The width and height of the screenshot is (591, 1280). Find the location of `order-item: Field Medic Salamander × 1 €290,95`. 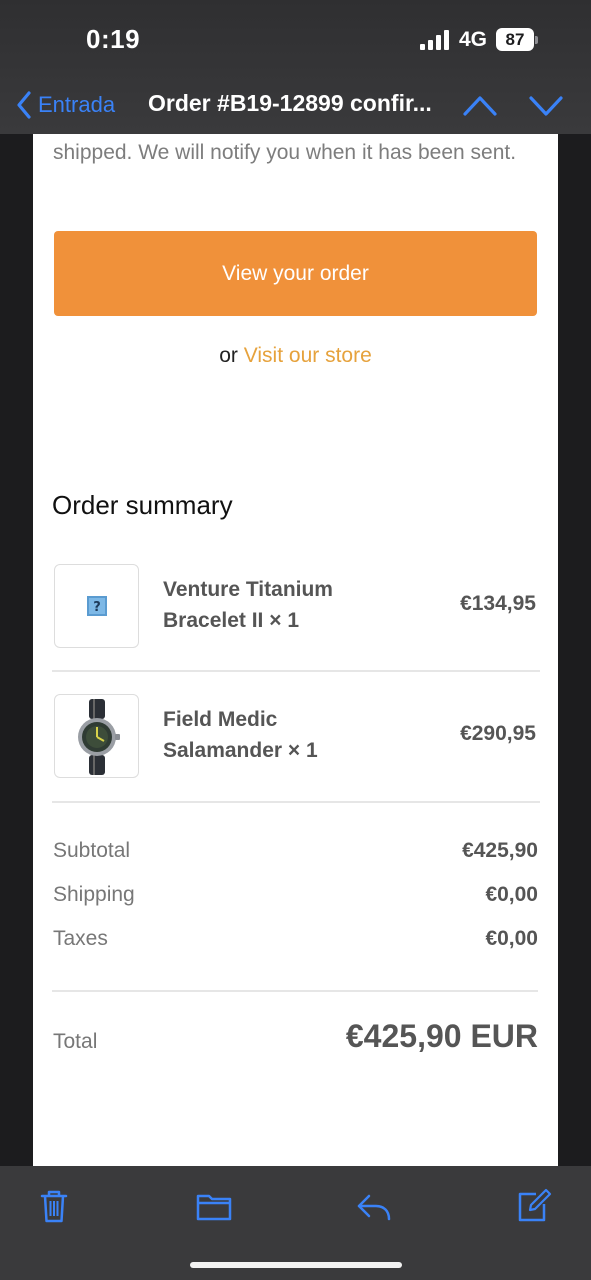

order-item: Field Medic Salamander × 1 €290,95 is located at coordinates (296, 737).